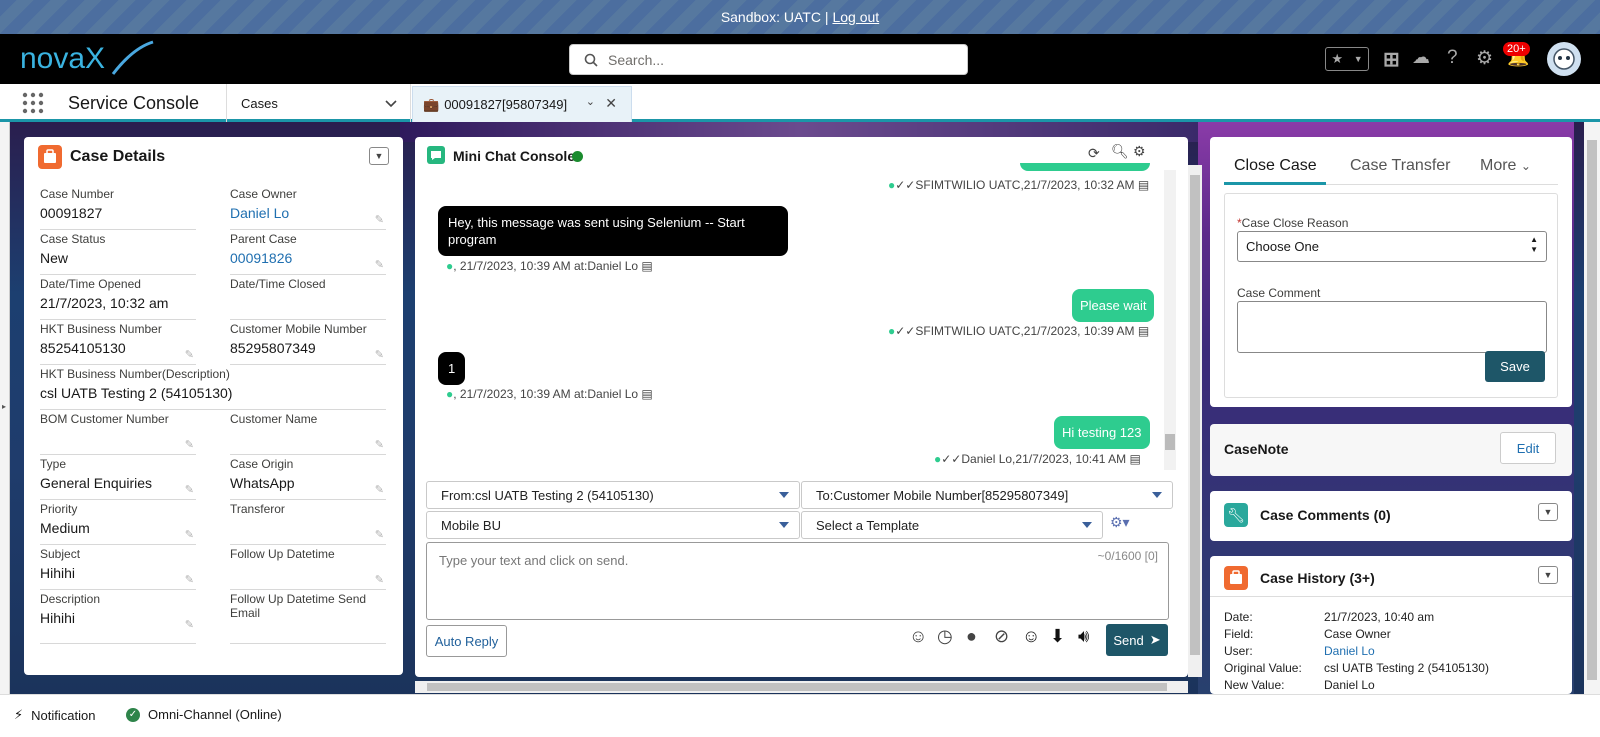  I want to click on case-details-title: Case Details, so click(118, 156).